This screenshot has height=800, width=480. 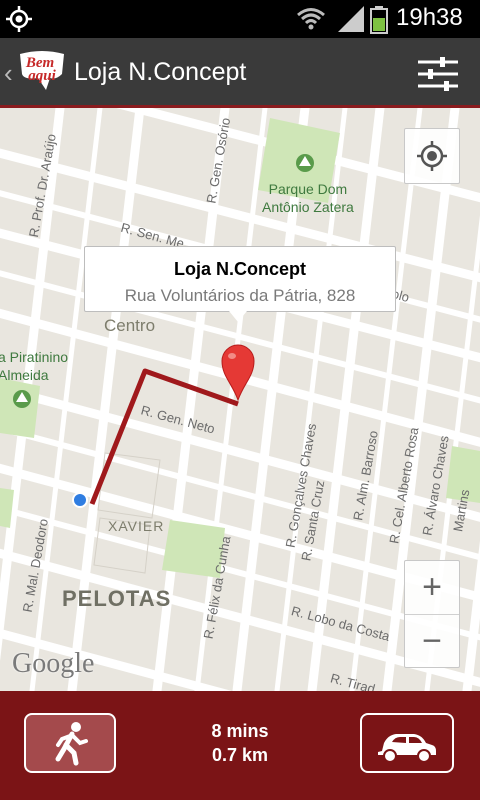 I want to click on app-bar: ‹ Bem aqui Loja N.Concept, so click(x=240, y=73).